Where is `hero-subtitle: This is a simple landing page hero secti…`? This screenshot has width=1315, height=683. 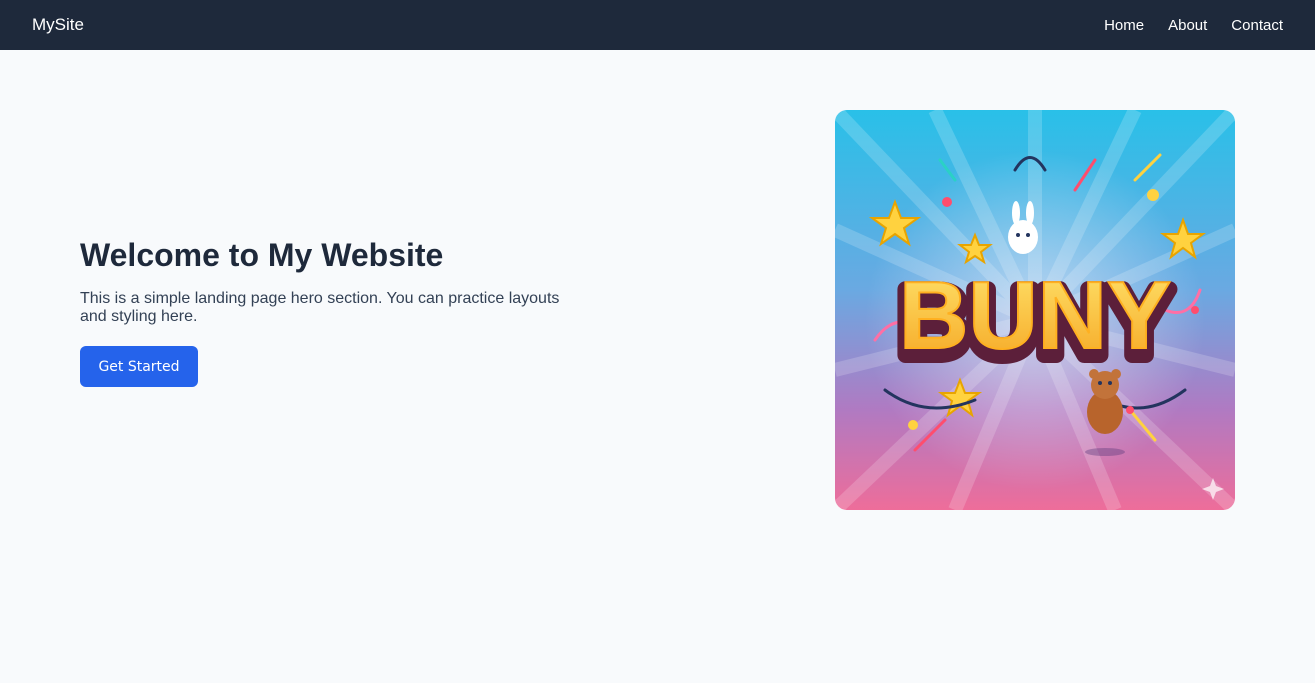
hero-subtitle: This is a simple landing page hero secti… is located at coordinates (320, 307).